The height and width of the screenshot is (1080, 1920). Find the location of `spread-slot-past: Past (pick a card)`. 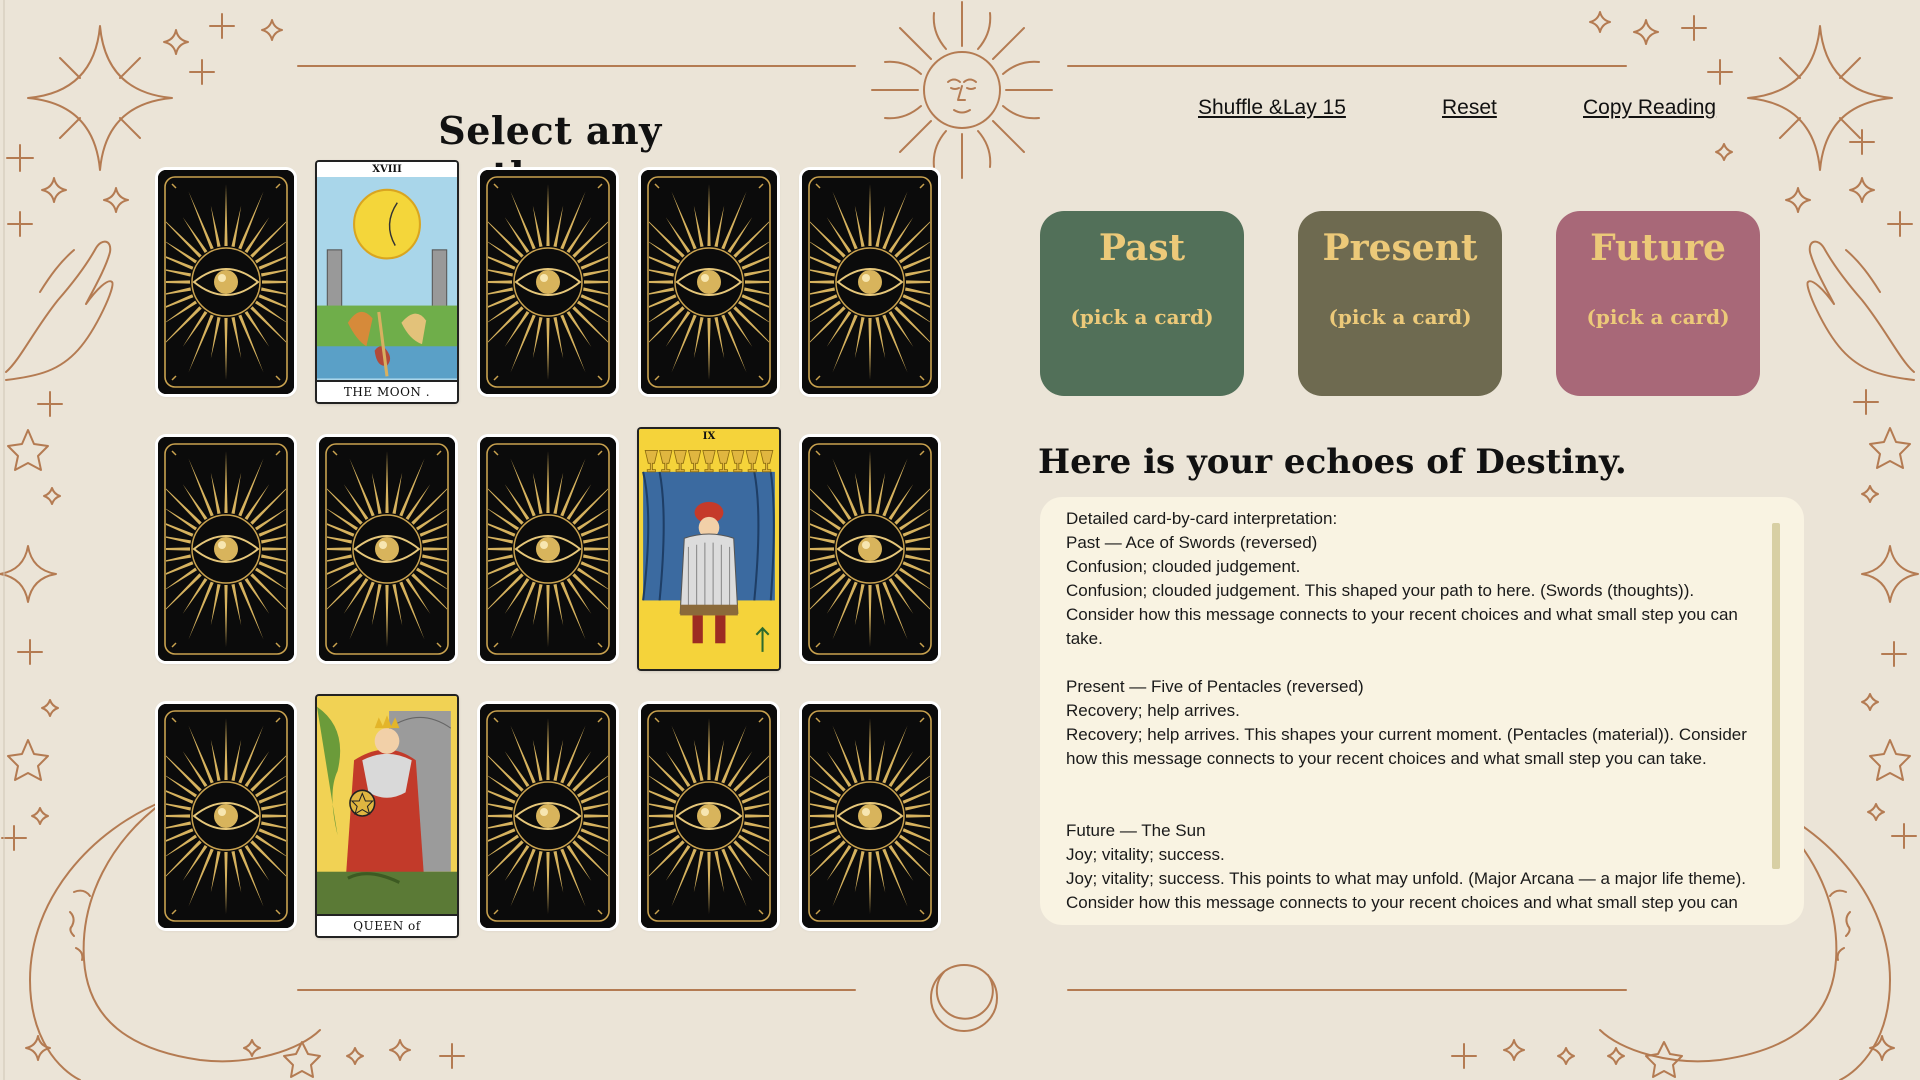

spread-slot-past: Past (pick a card) is located at coordinates (1142, 303).